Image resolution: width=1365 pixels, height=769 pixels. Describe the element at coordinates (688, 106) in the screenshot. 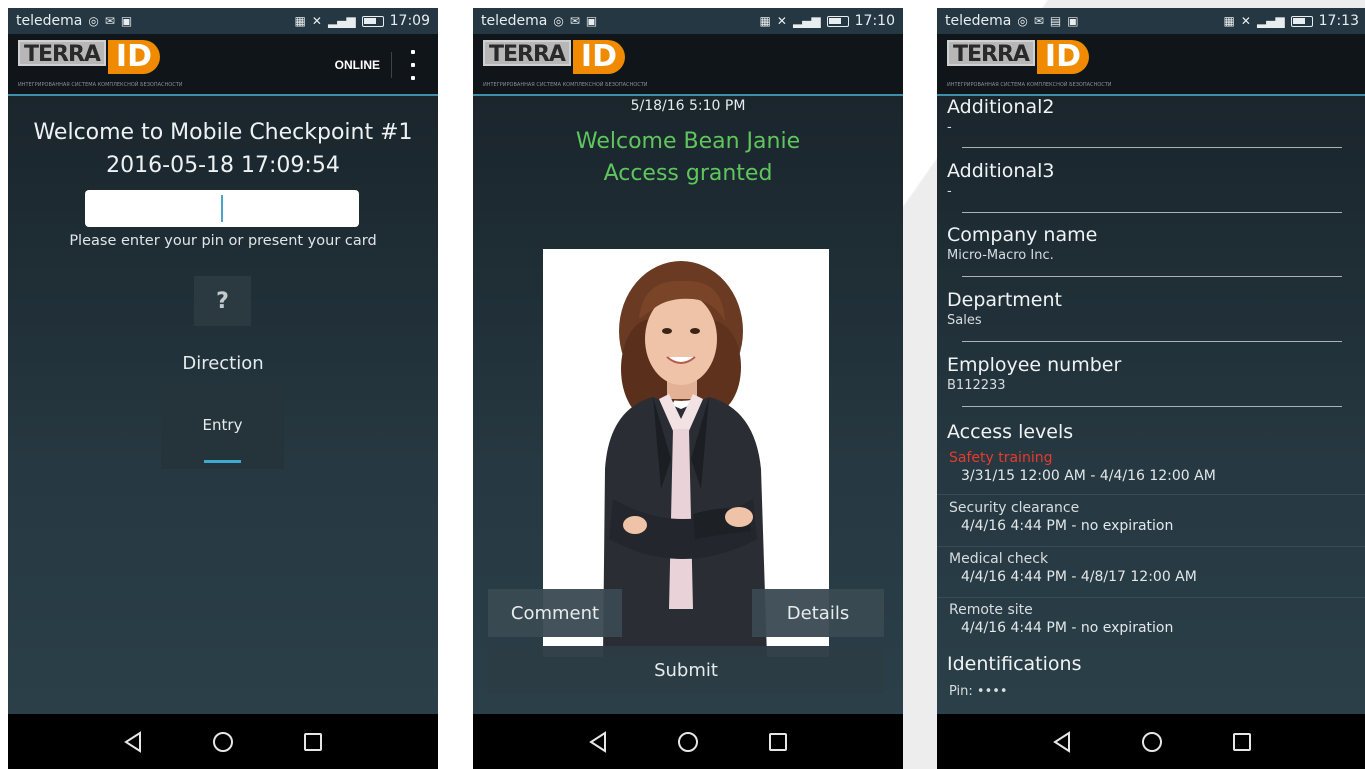

I see `event-timestamp: 5/18/16 5:10 PM` at that location.